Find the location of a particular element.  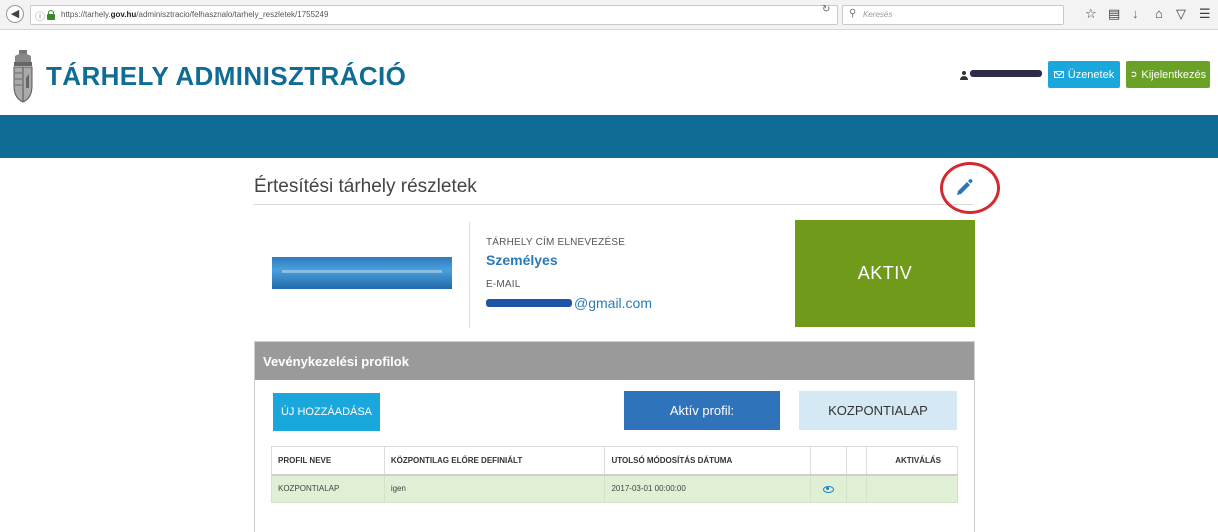

coat-of-arms-icon is located at coordinates (23, 76).